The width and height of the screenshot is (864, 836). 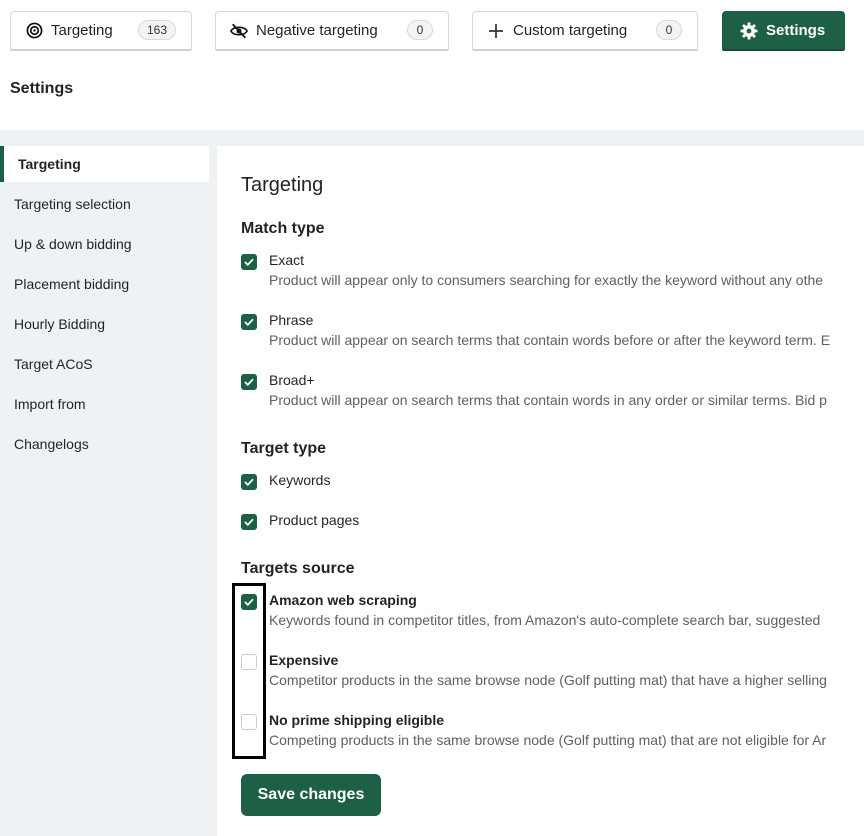 What do you see at coordinates (82, 30) in the screenshot?
I see `tab-label: Targeting` at bounding box center [82, 30].